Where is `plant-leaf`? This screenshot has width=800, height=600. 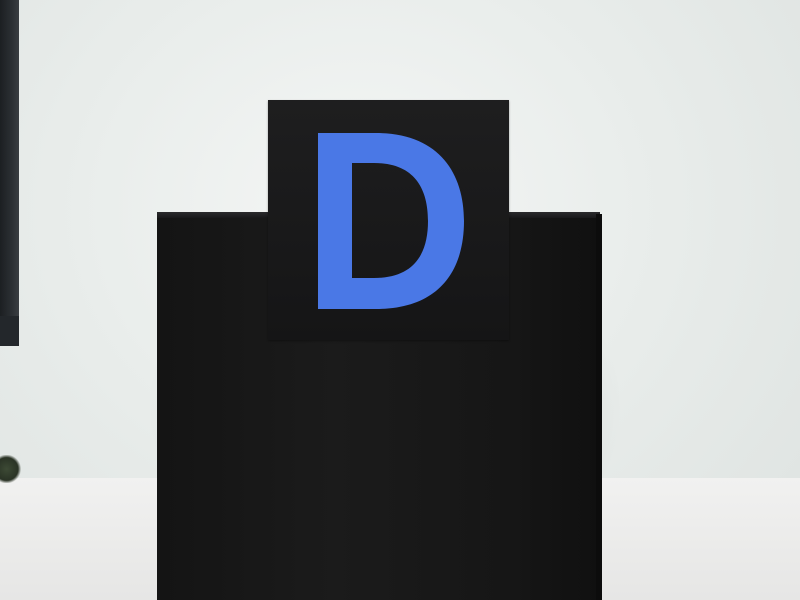
plant-leaf is located at coordinates (11, 469).